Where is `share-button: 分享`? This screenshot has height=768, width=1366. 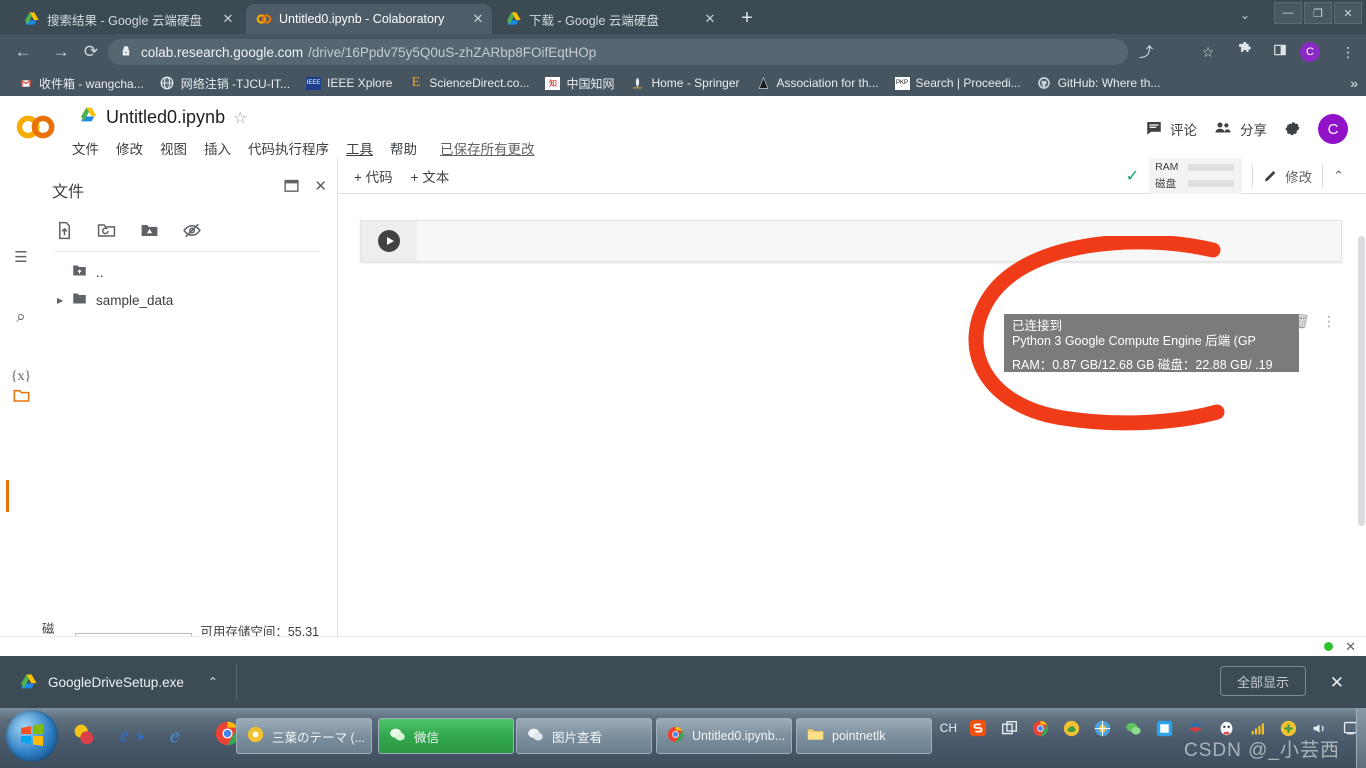 share-button: 分享 is located at coordinates (1240, 129).